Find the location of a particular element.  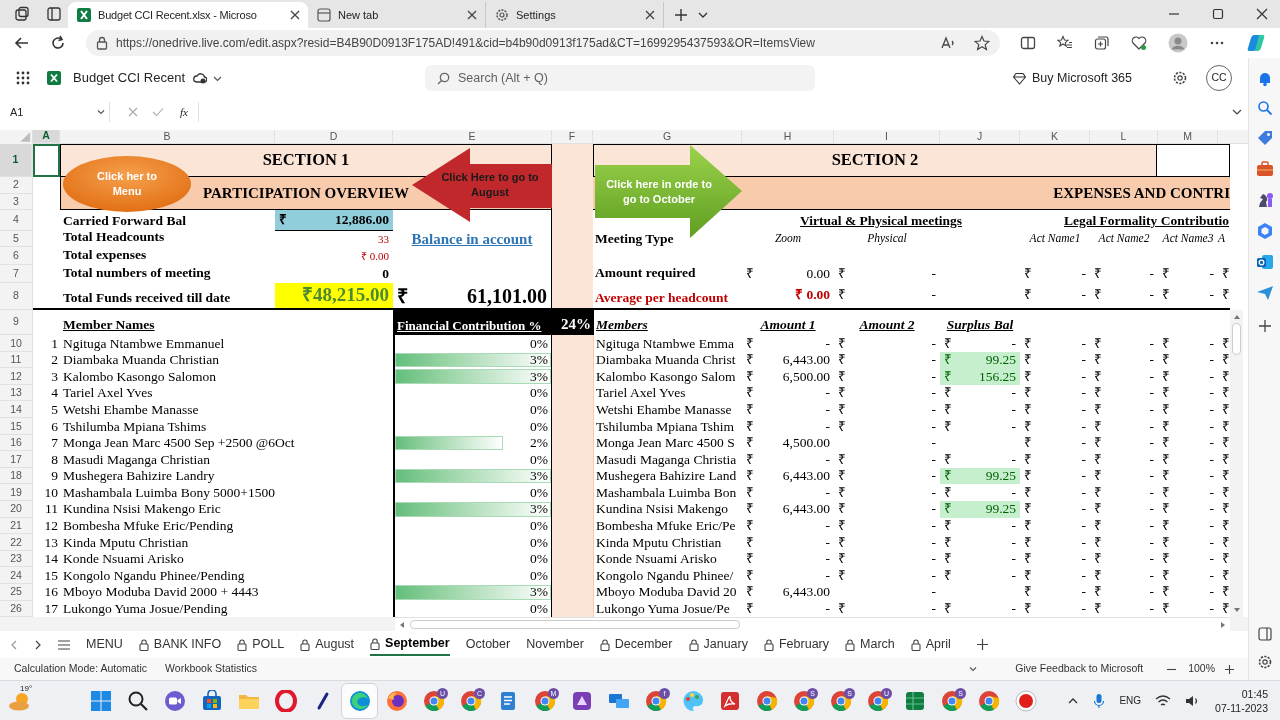

copilot-icon is located at coordinates (1256, 43).